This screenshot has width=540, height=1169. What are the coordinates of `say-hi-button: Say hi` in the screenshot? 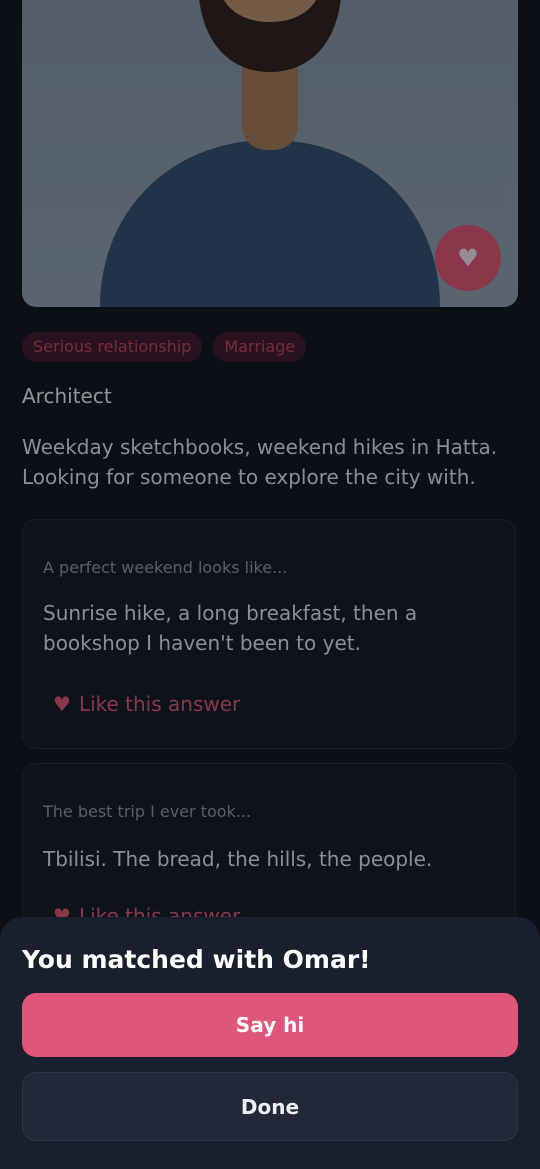 It's located at (270, 1025).